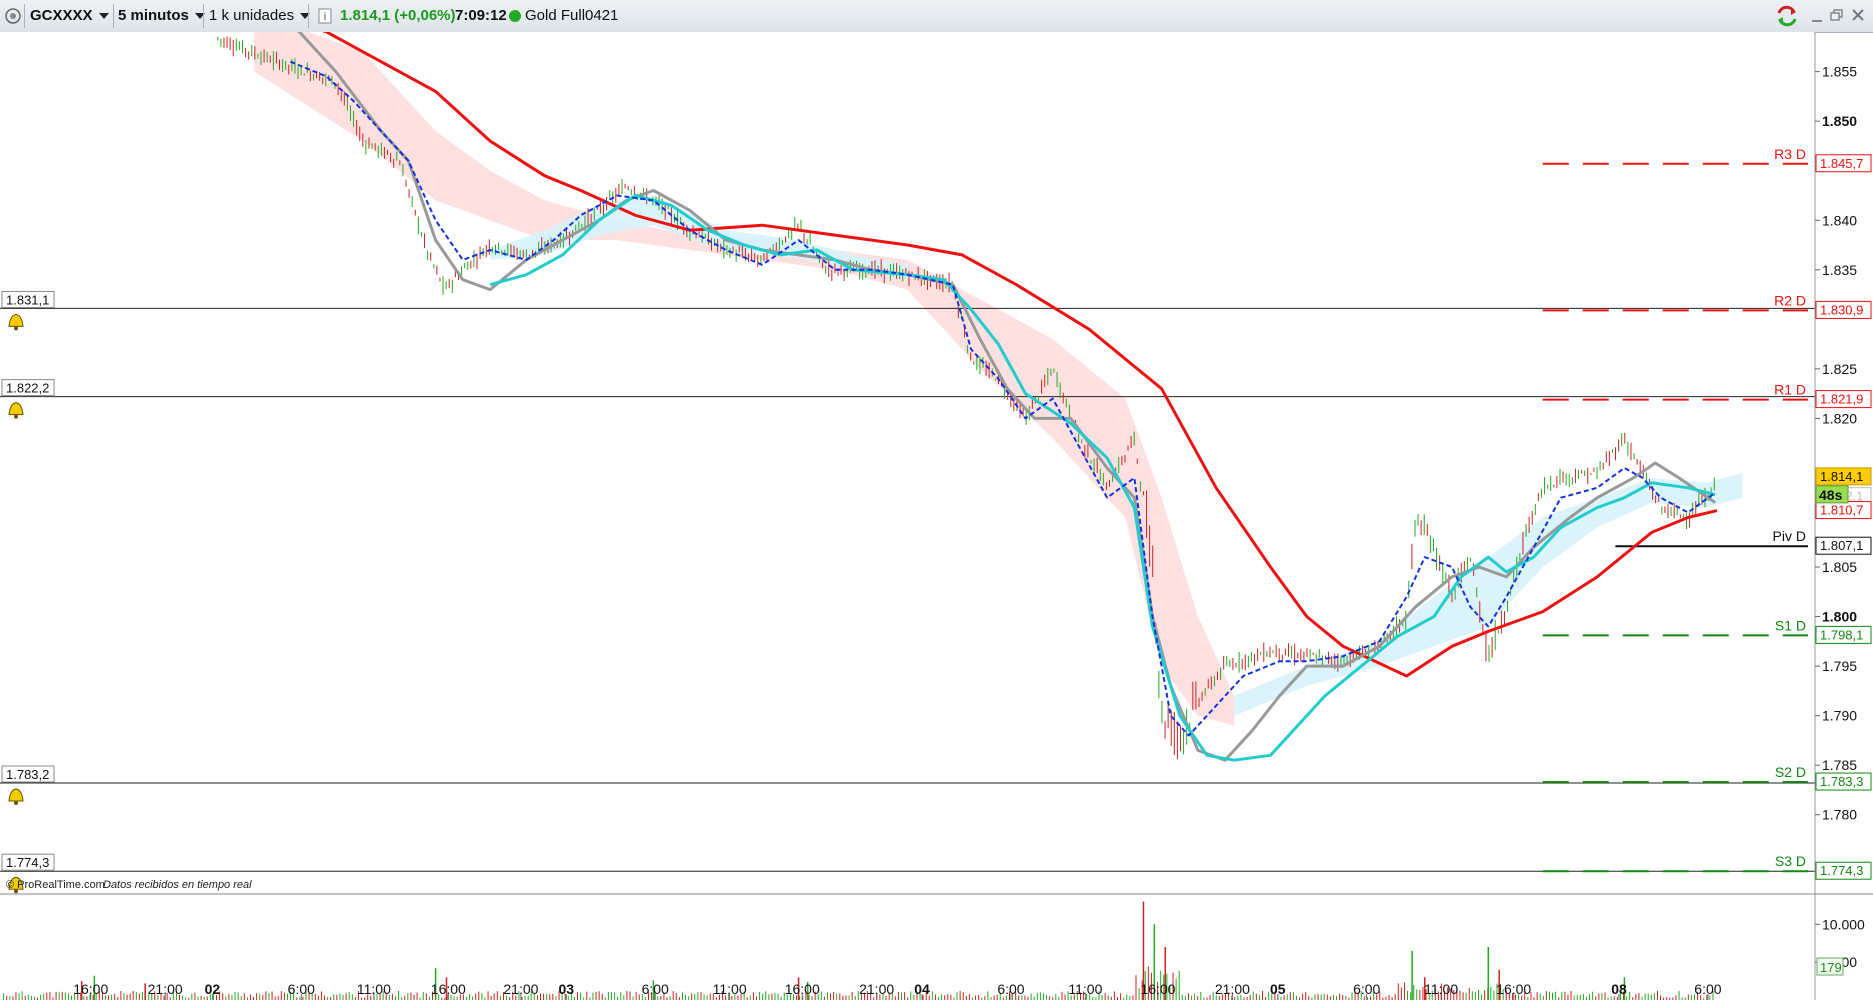 This screenshot has height=1000, width=1873. Describe the element at coordinates (27, 388) in the screenshot. I see `horizontal-line-label-1: 1.822,2` at that location.